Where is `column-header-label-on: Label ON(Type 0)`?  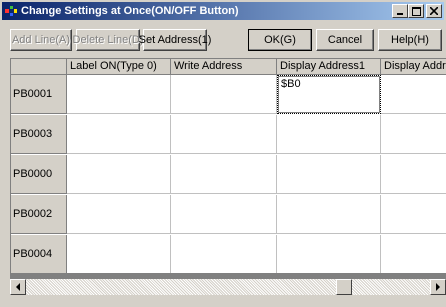 column-header-label-on: Label ON(Type 0) is located at coordinates (119, 67).